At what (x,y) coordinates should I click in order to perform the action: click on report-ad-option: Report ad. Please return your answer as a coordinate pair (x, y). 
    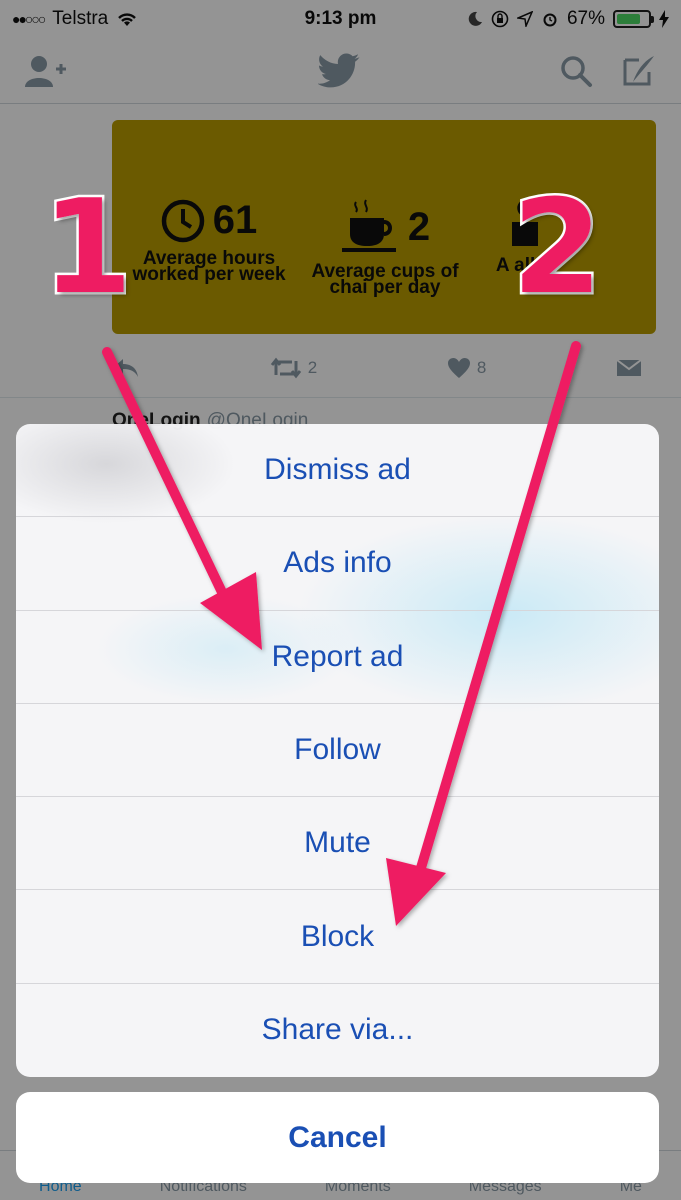
    Looking at the image, I should click on (337, 657).